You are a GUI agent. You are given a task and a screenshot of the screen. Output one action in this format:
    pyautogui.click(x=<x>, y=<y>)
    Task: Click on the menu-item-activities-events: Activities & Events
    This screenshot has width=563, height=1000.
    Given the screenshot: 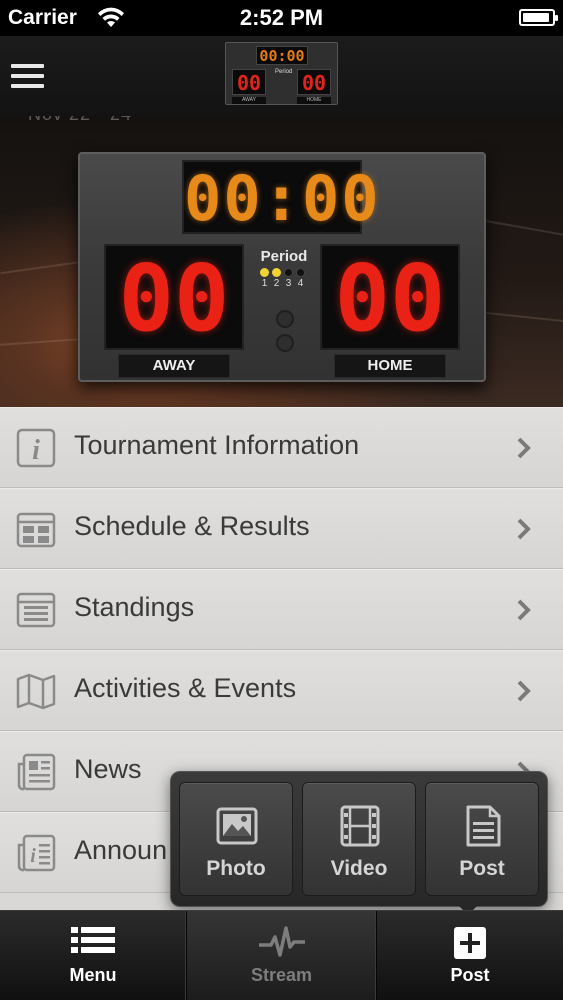 What is the action you would take?
    pyautogui.click(x=281, y=690)
    